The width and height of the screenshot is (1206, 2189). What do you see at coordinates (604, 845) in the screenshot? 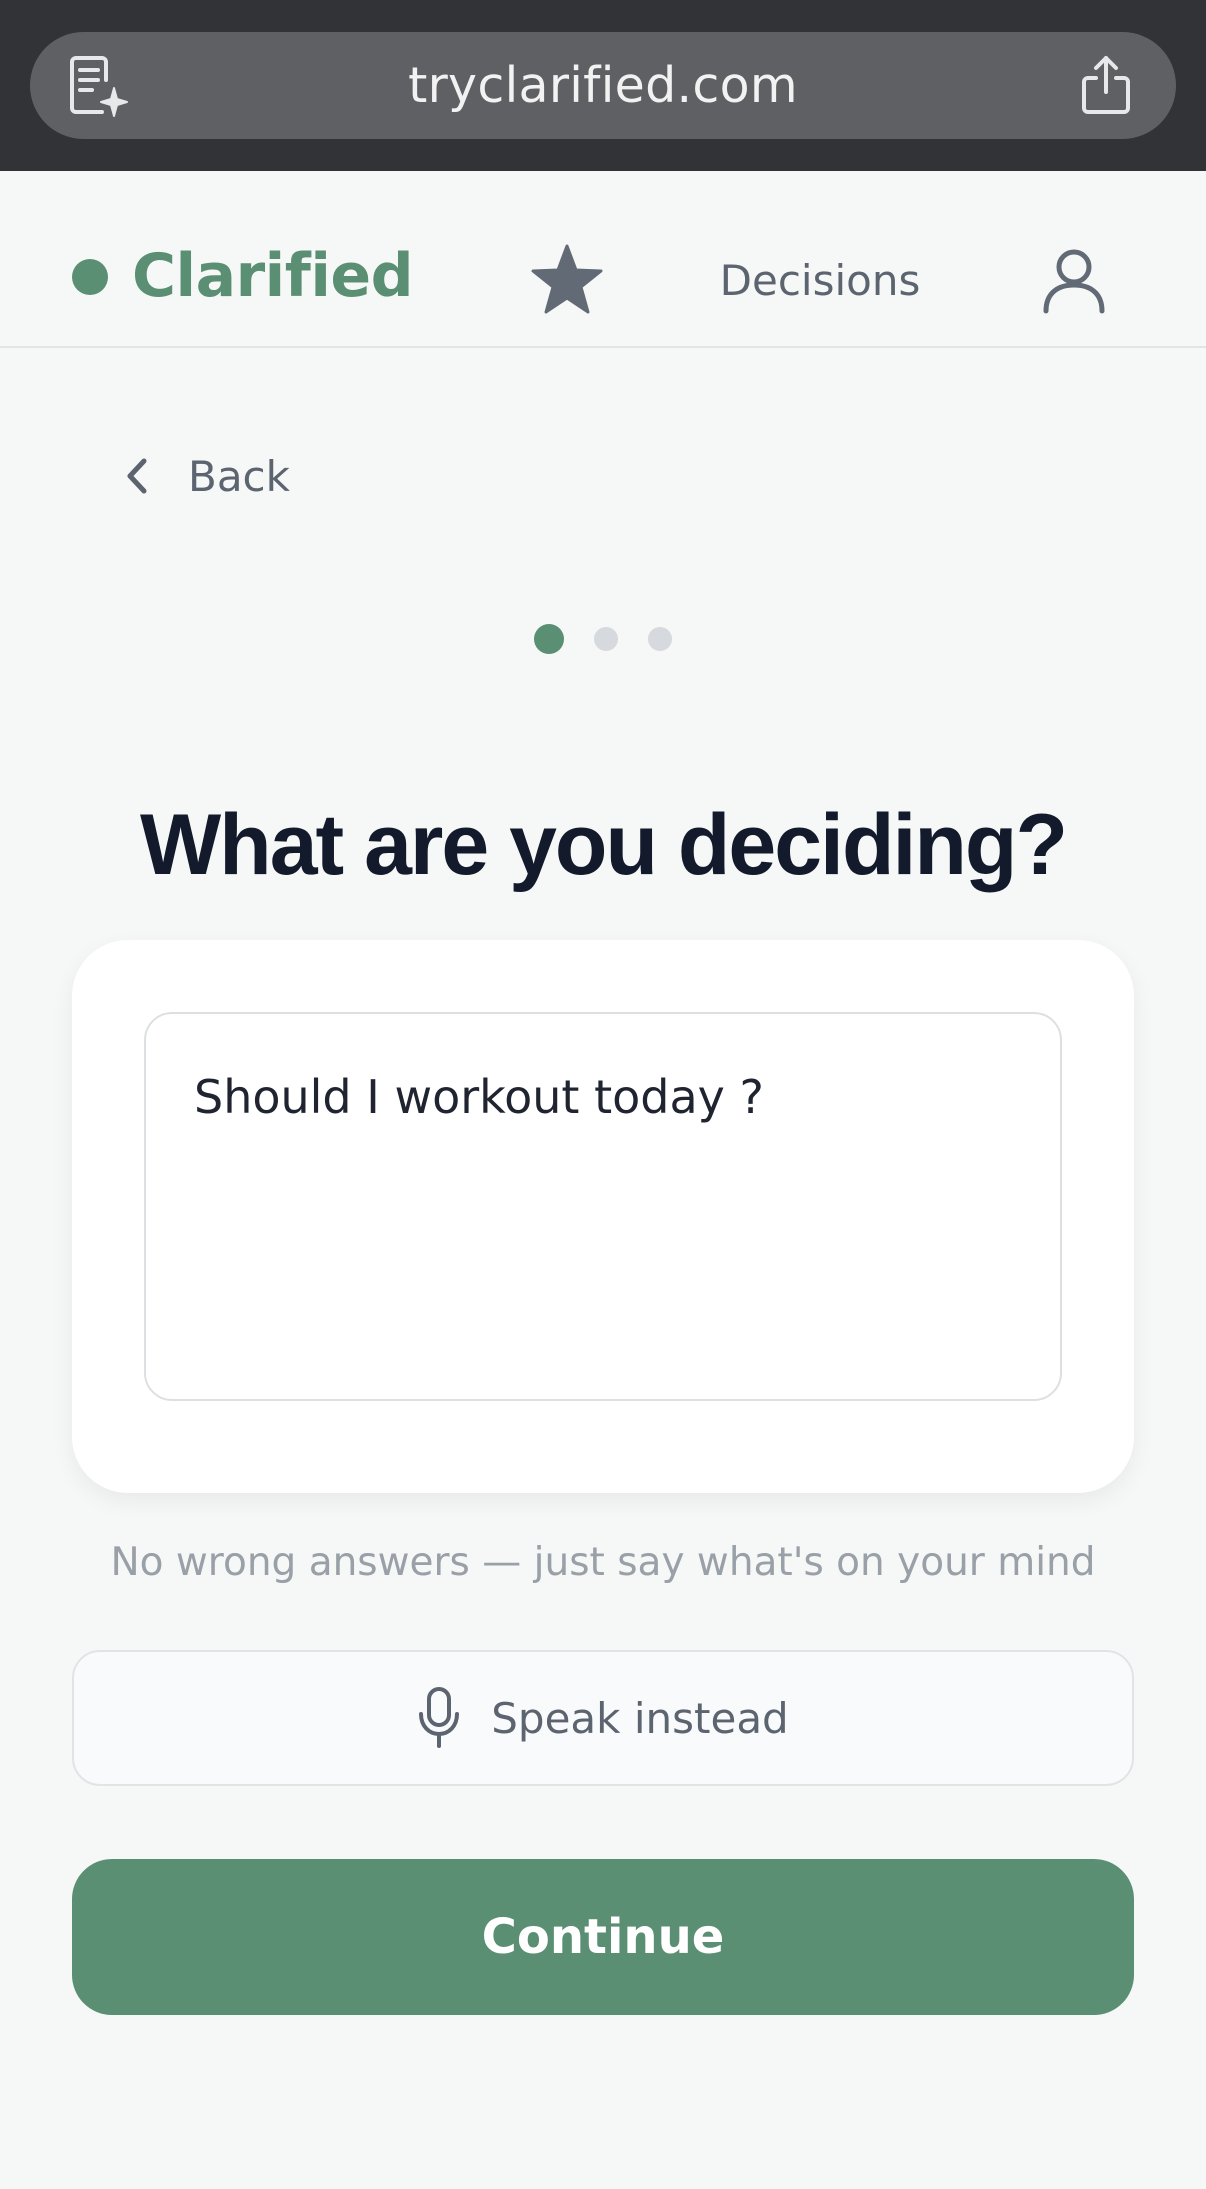
I see `page-title: What are you deciding?` at bounding box center [604, 845].